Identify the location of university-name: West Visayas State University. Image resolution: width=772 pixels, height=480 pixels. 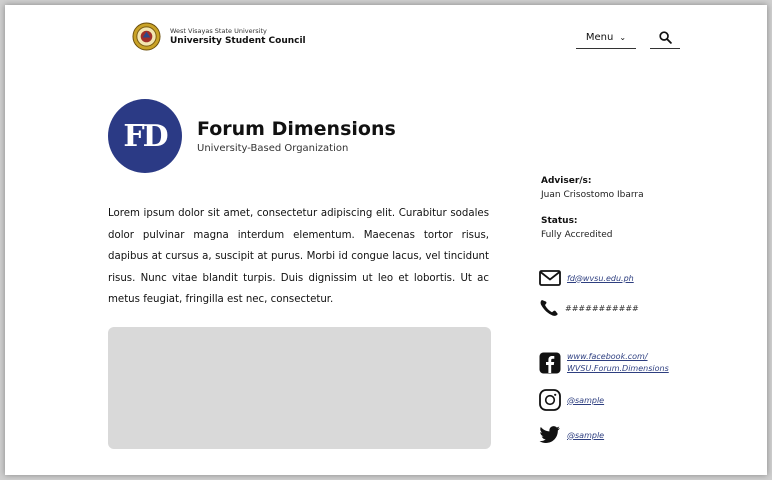
(218, 30).